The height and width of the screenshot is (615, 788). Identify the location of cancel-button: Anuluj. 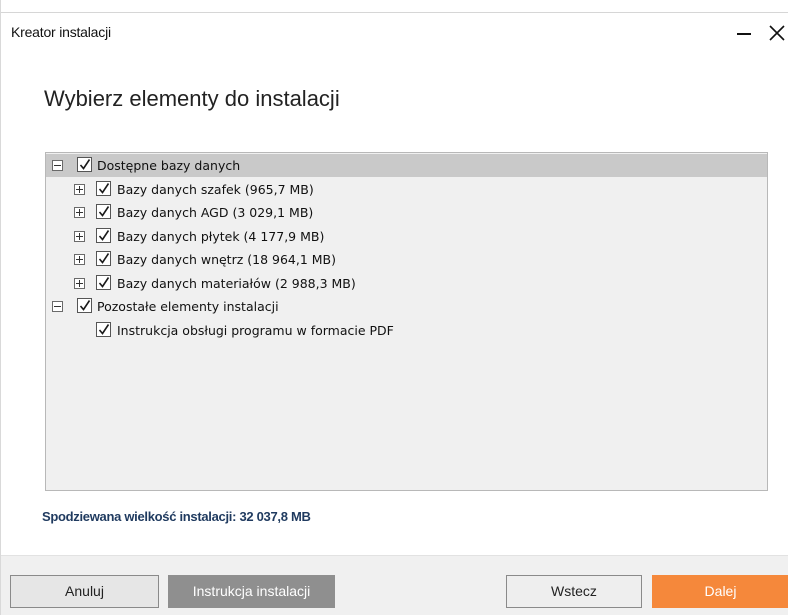
(84, 591).